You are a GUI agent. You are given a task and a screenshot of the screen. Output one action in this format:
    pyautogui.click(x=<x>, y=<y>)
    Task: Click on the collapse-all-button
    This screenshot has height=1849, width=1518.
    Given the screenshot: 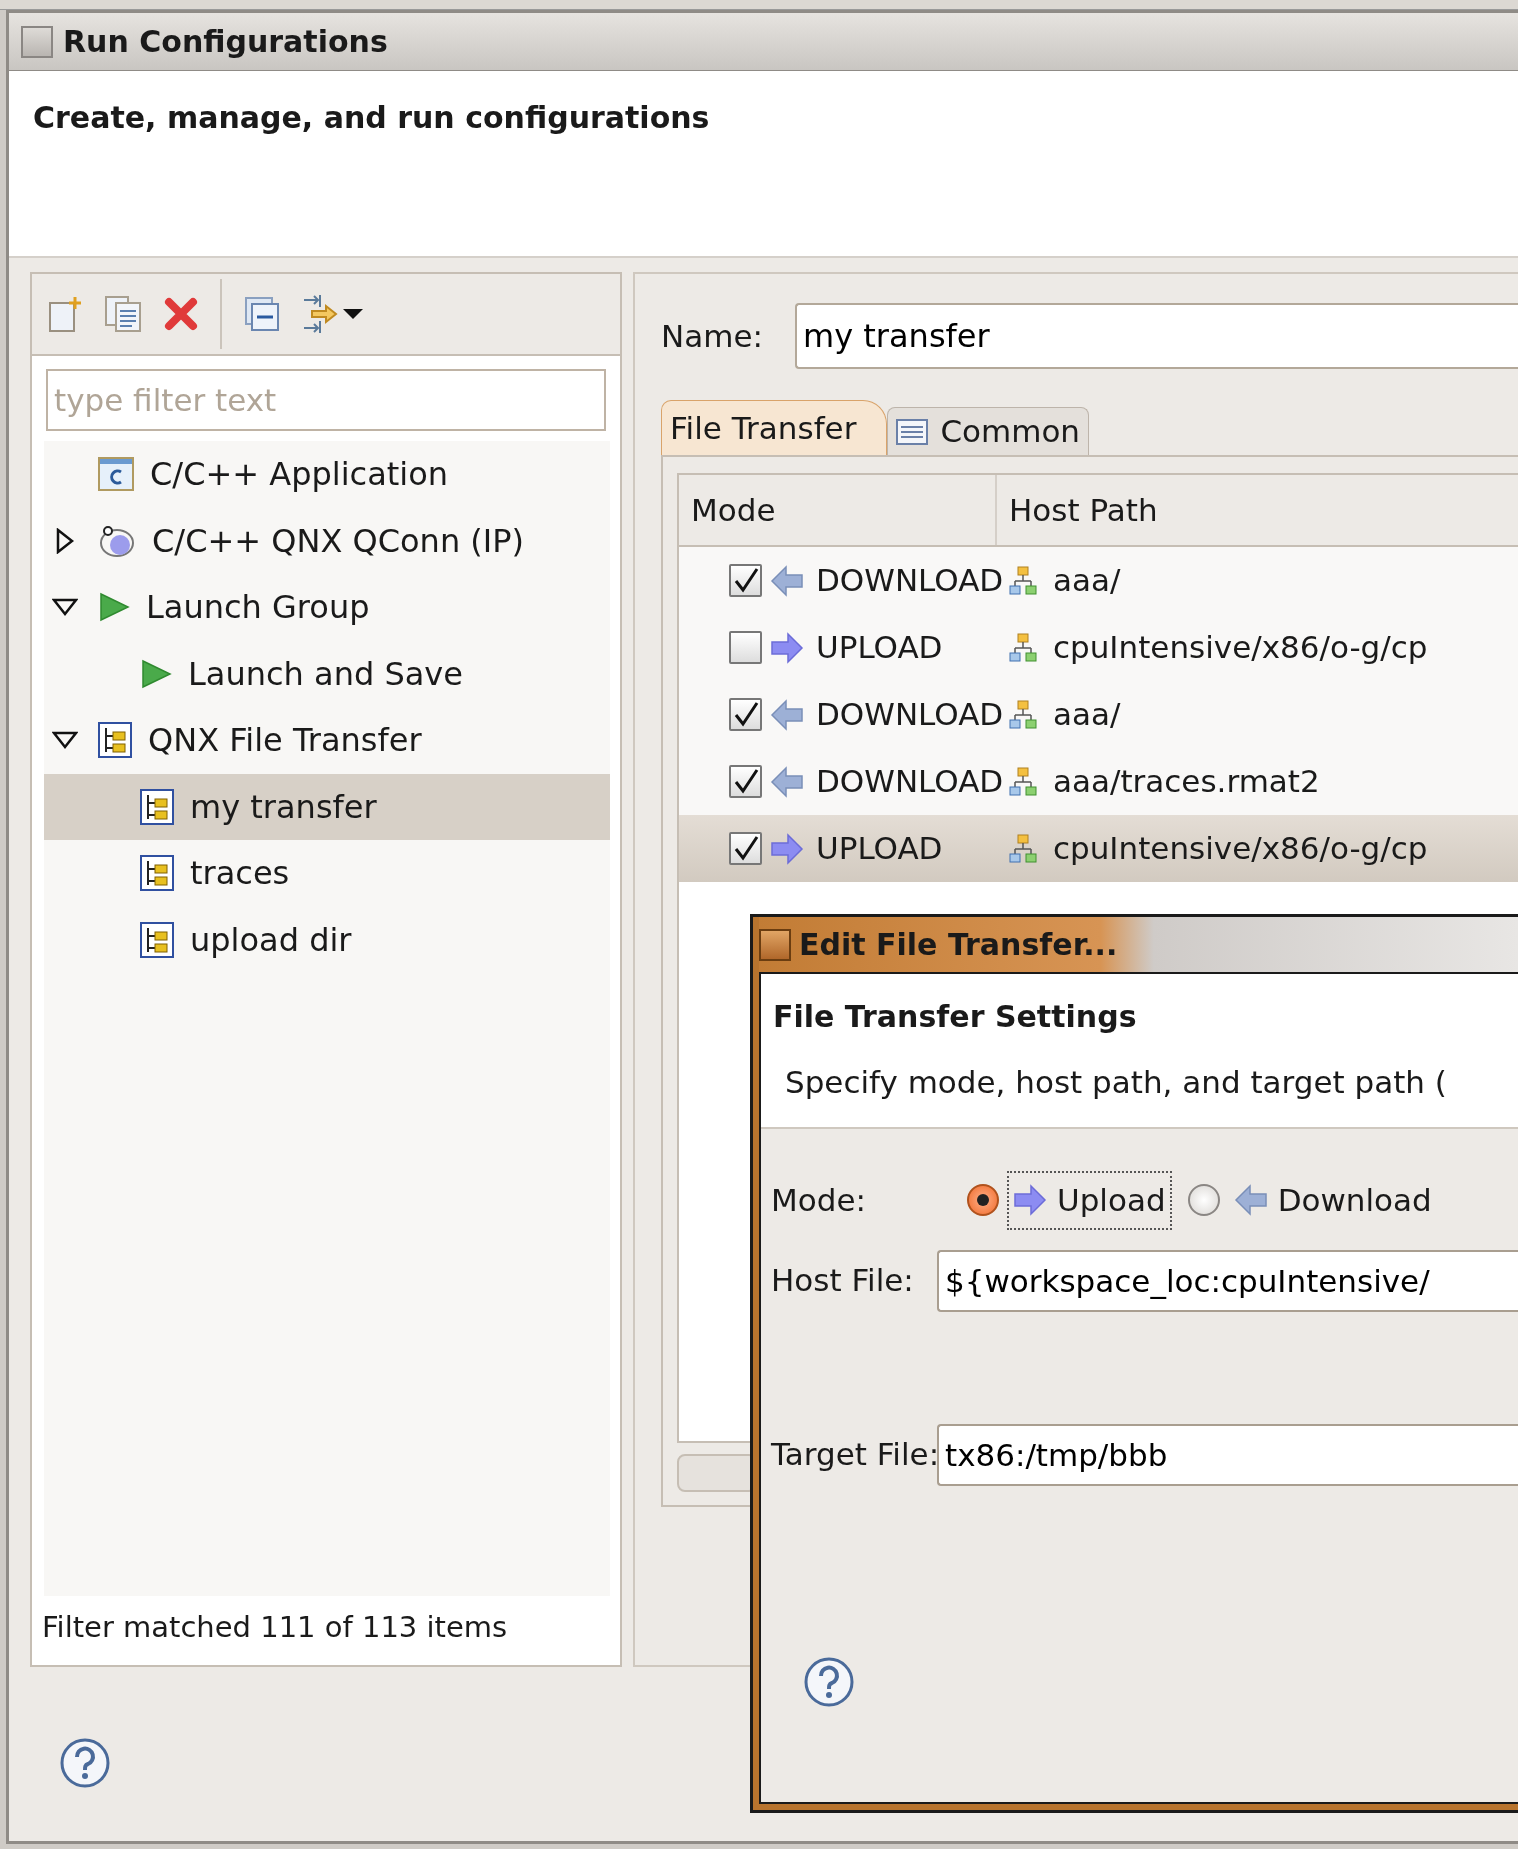 What is the action you would take?
    pyautogui.click(x=262, y=314)
    